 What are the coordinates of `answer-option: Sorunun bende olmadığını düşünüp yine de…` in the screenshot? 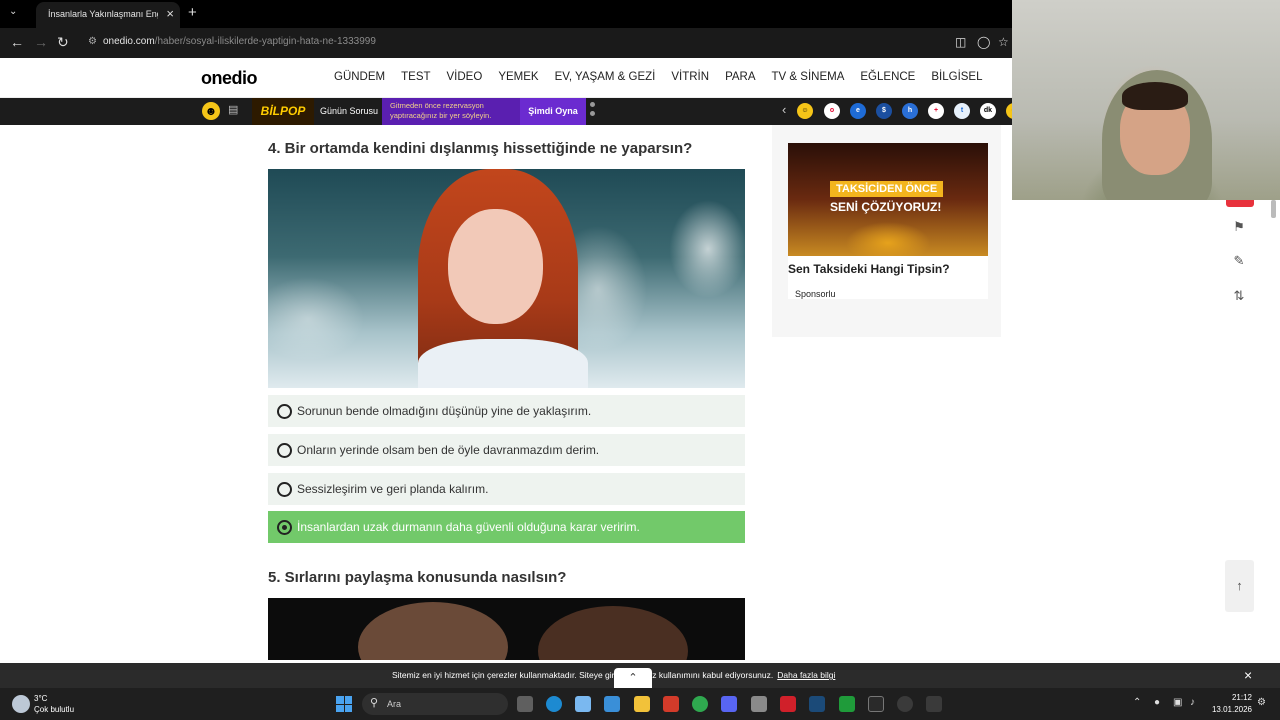 It's located at (506, 411).